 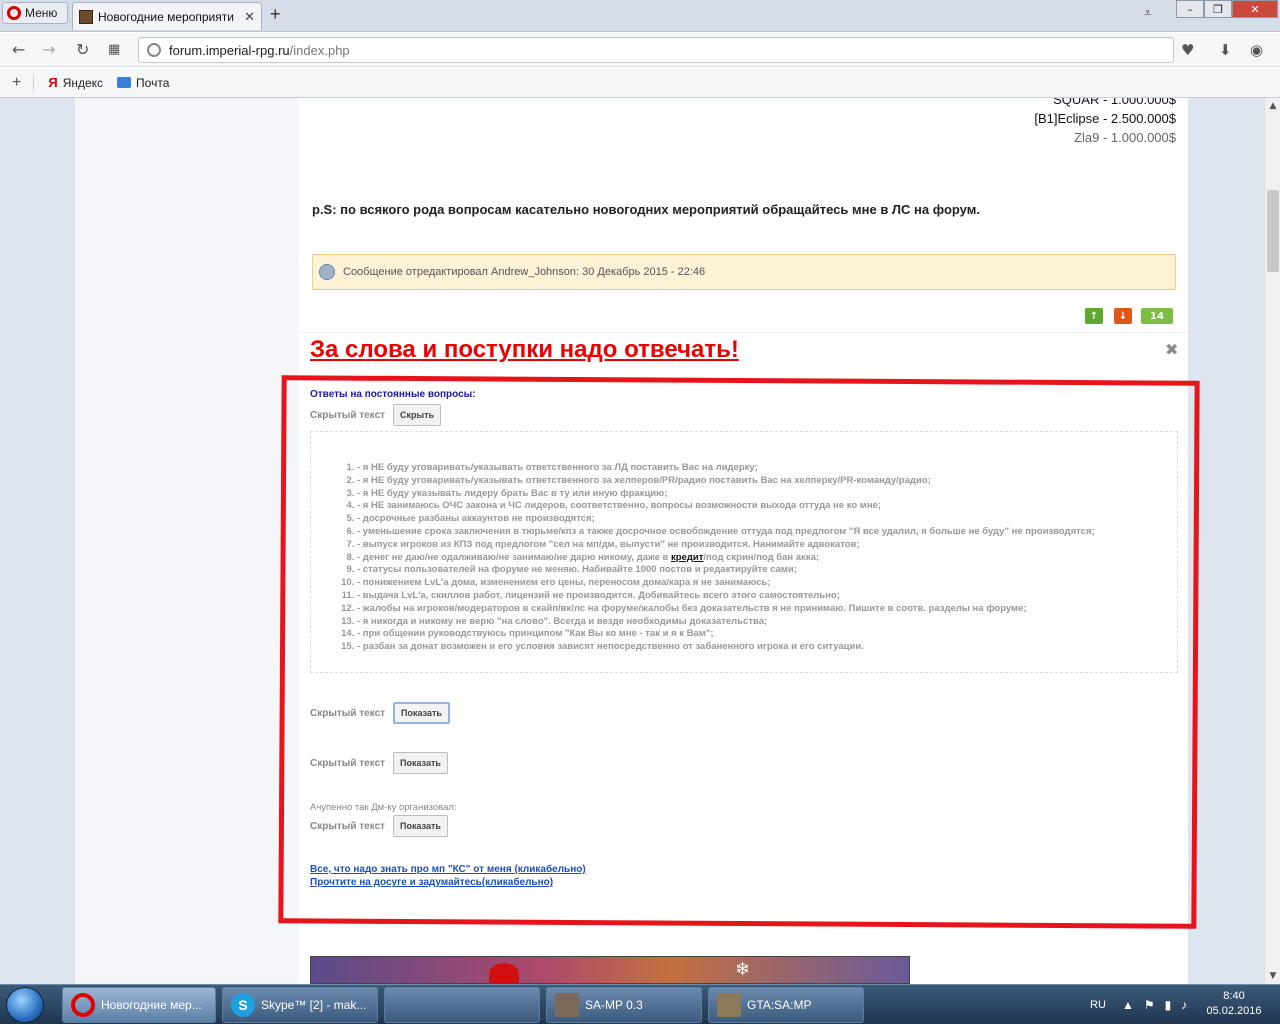 What do you see at coordinates (1125, 137) in the screenshot?
I see `winner-line: Zla9 - 1.000.000$` at bounding box center [1125, 137].